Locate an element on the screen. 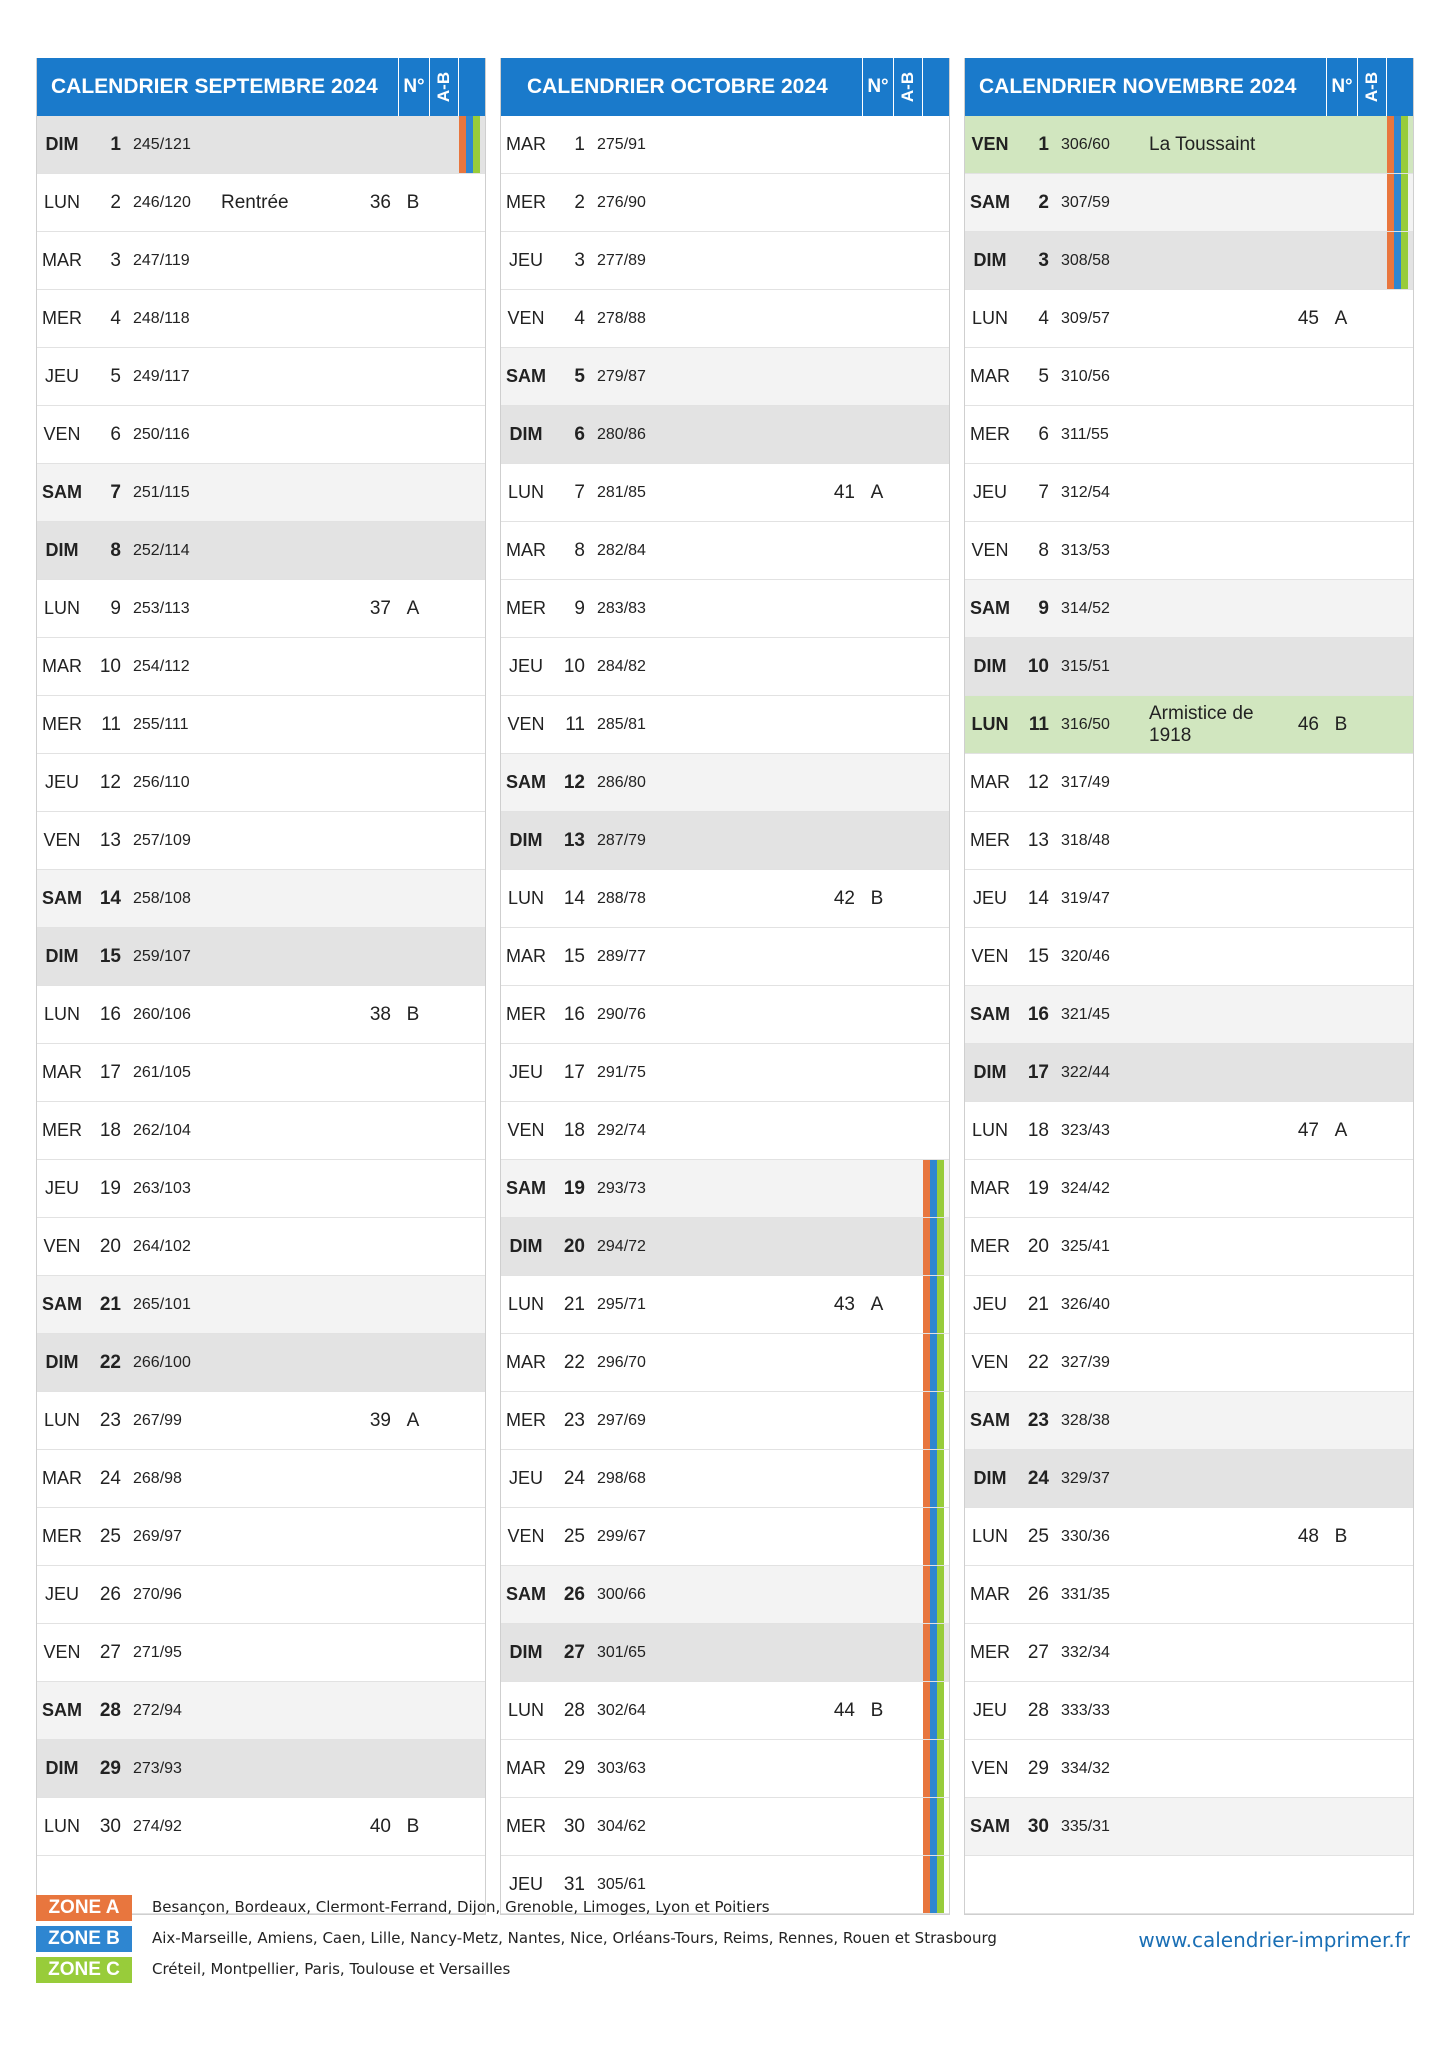  day-row: MER 16 290/76 is located at coordinates (725, 1015).